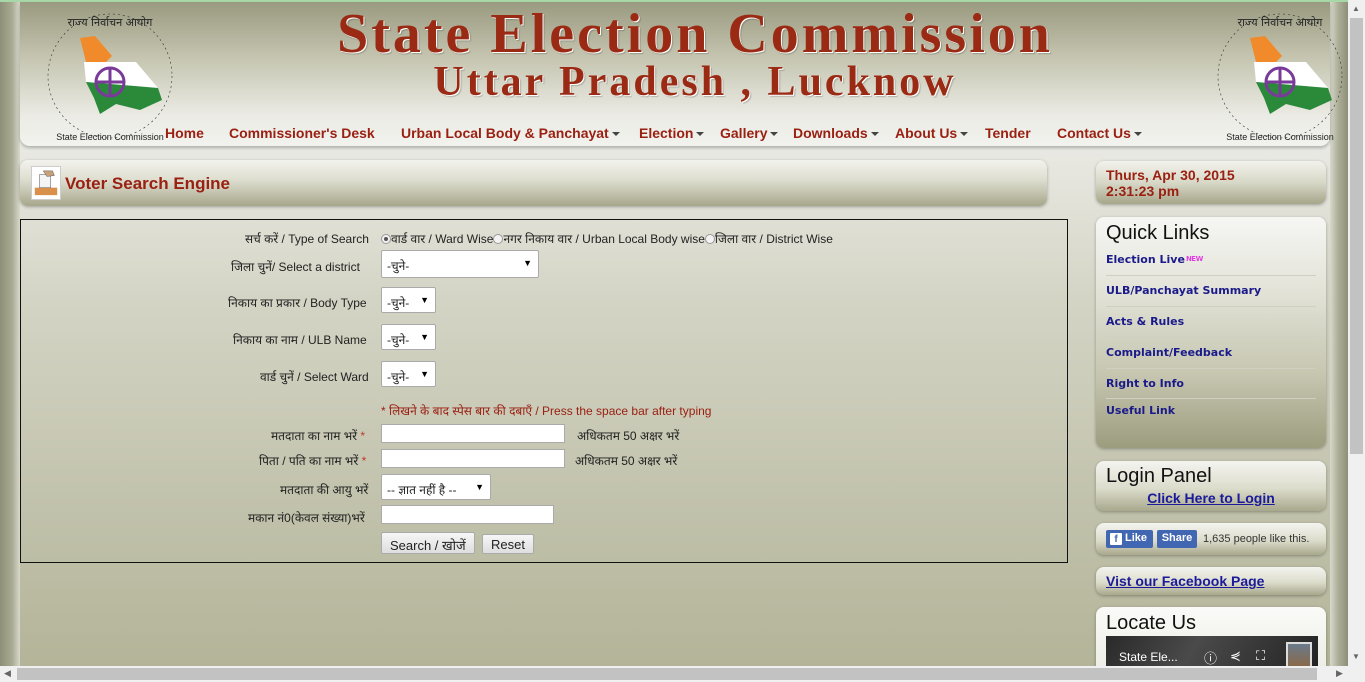 The width and height of the screenshot is (1365, 682). I want to click on quick-link-complaint: Complaint/Feedback, so click(1211, 352).